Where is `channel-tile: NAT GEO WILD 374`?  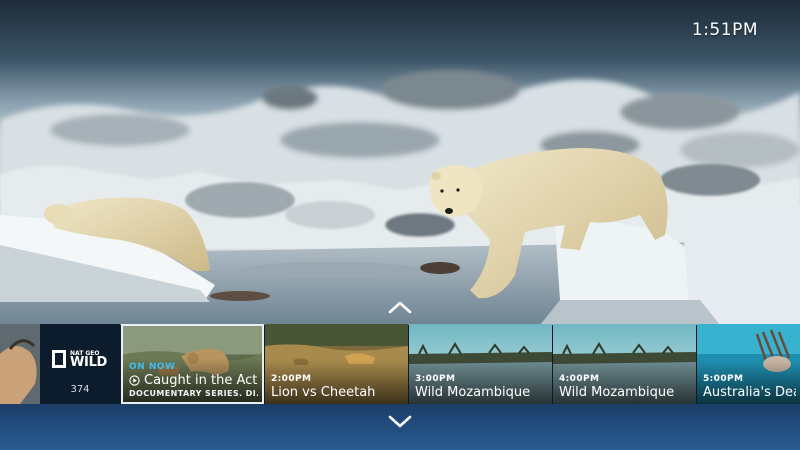 channel-tile: NAT GEO WILD 374 is located at coordinates (80, 364).